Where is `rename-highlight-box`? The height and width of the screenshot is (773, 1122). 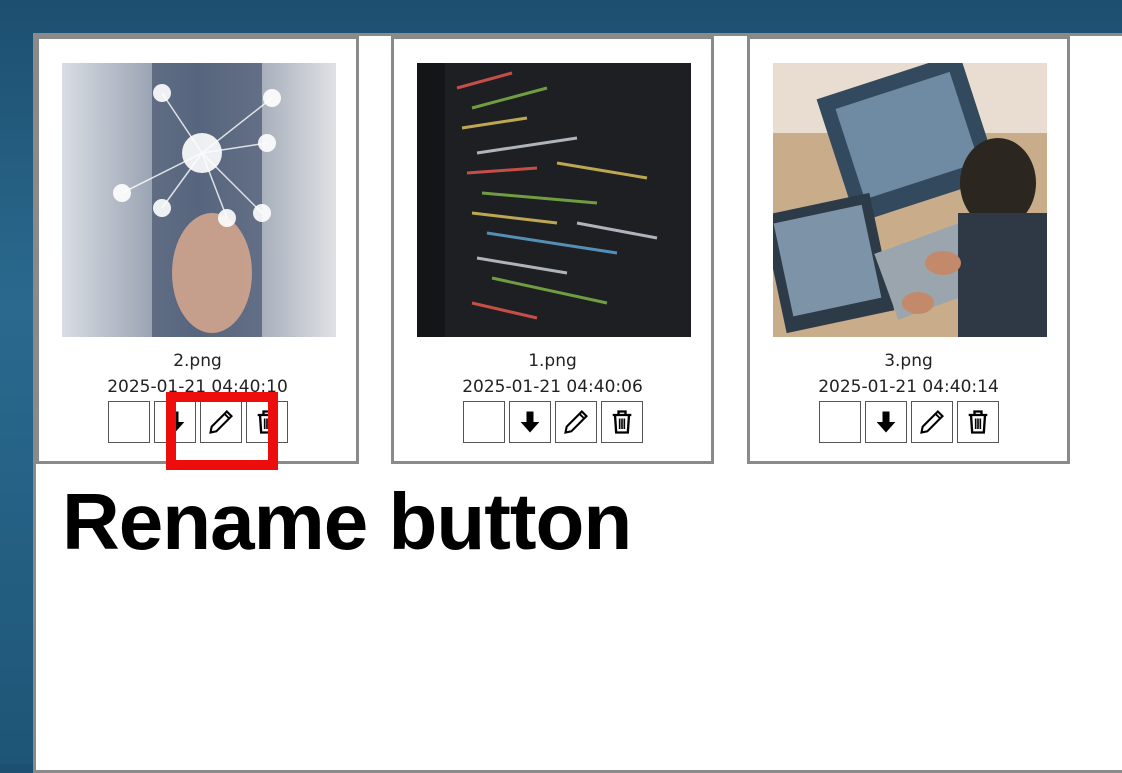
rename-highlight-box is located at coordinates (222, 431).